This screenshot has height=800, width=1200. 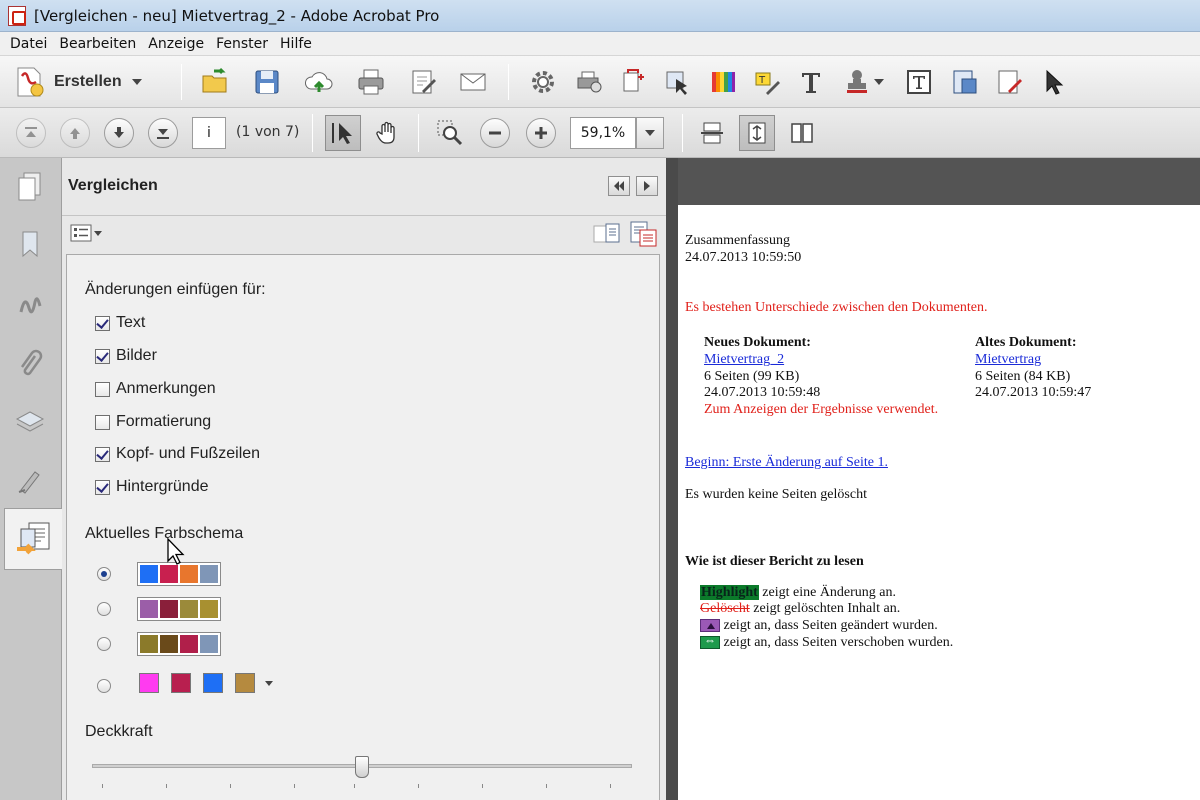 I want to click on open-button, so click(x=215, y=82).